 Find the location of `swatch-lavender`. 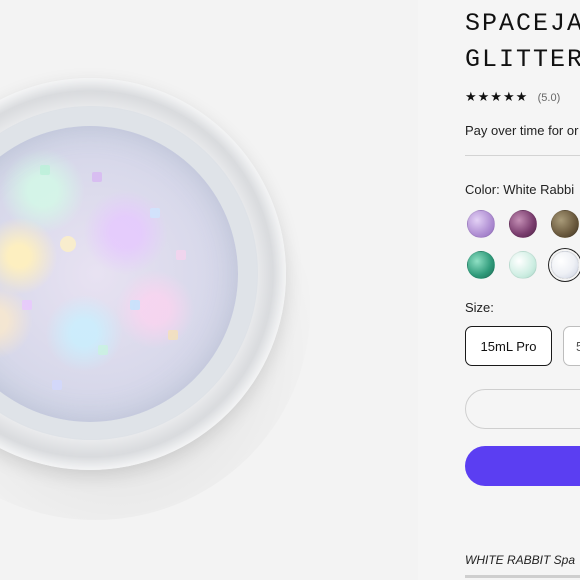

swatch-lavender is located at coordinates (481, 224).